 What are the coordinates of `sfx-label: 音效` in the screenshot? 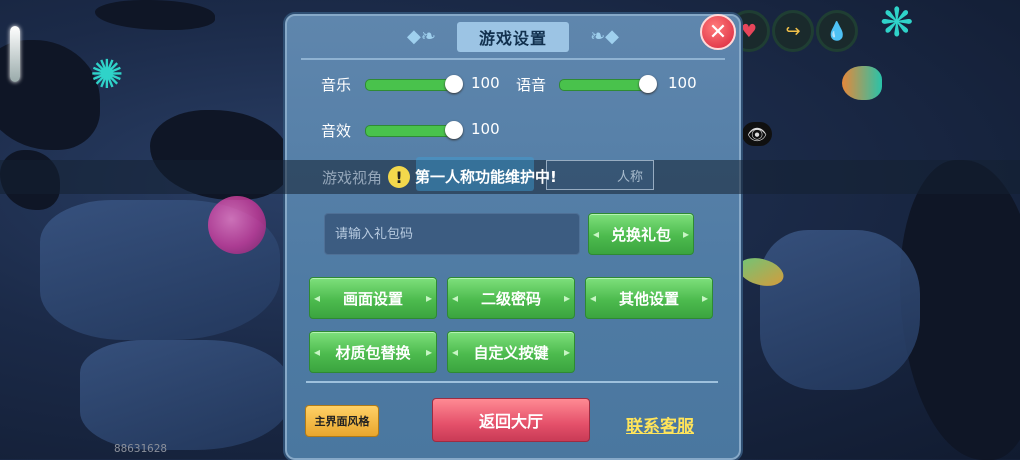 It's located at (336, 131).